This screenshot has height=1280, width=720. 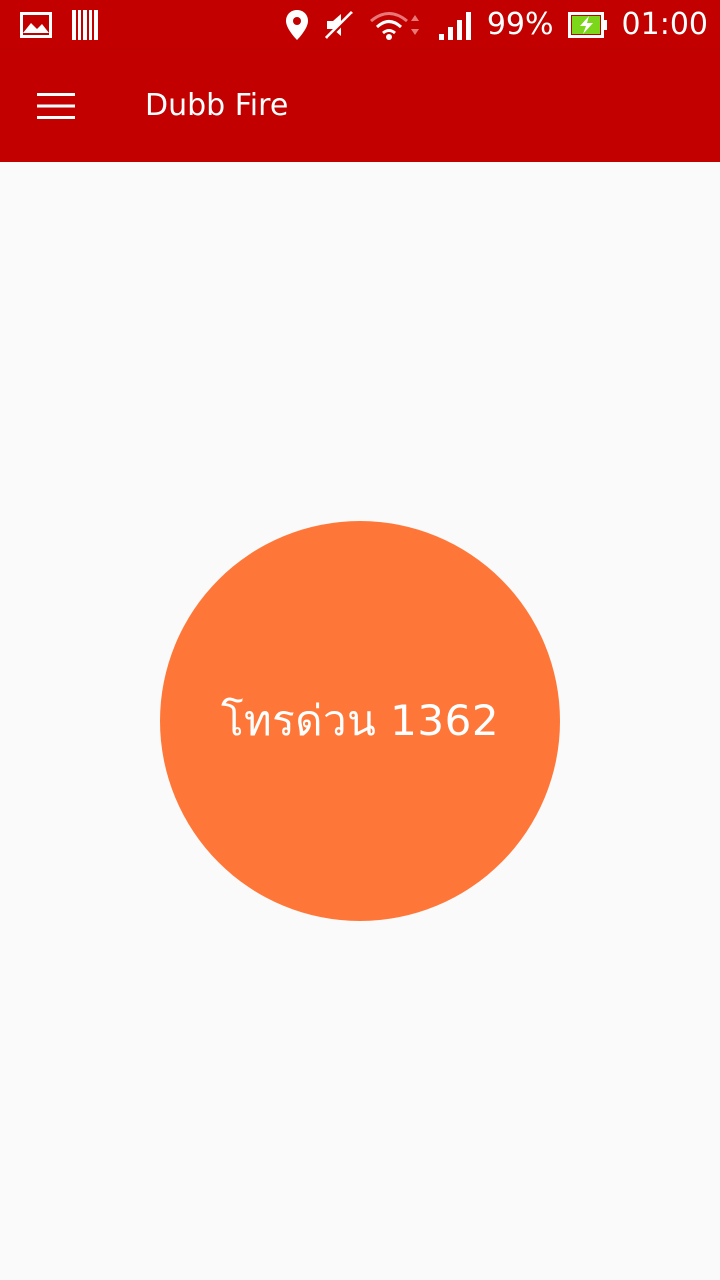 What do you see at coordinates (360, 106) in the screenshot?
I see `app-bar: Dubb Fire` at bounding box center [360, 106].